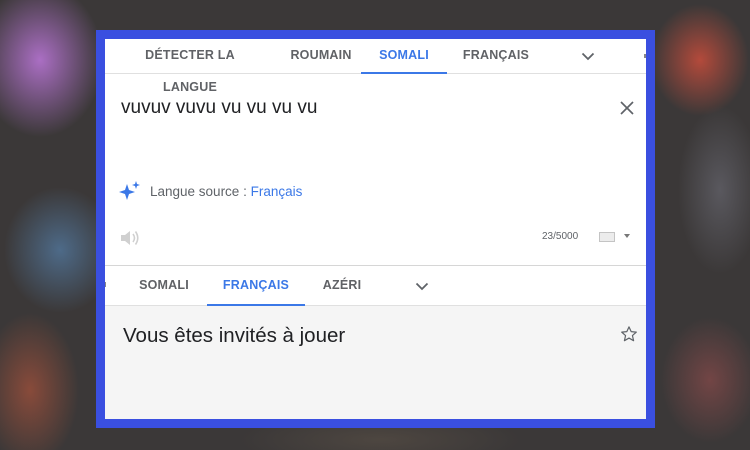 The height and width of the screenshot is (450, 750). What do you see at coordinates (404, 56) in the screenshot?
I see `tab-somali: SOMALI` at bounding box center [404, 56].